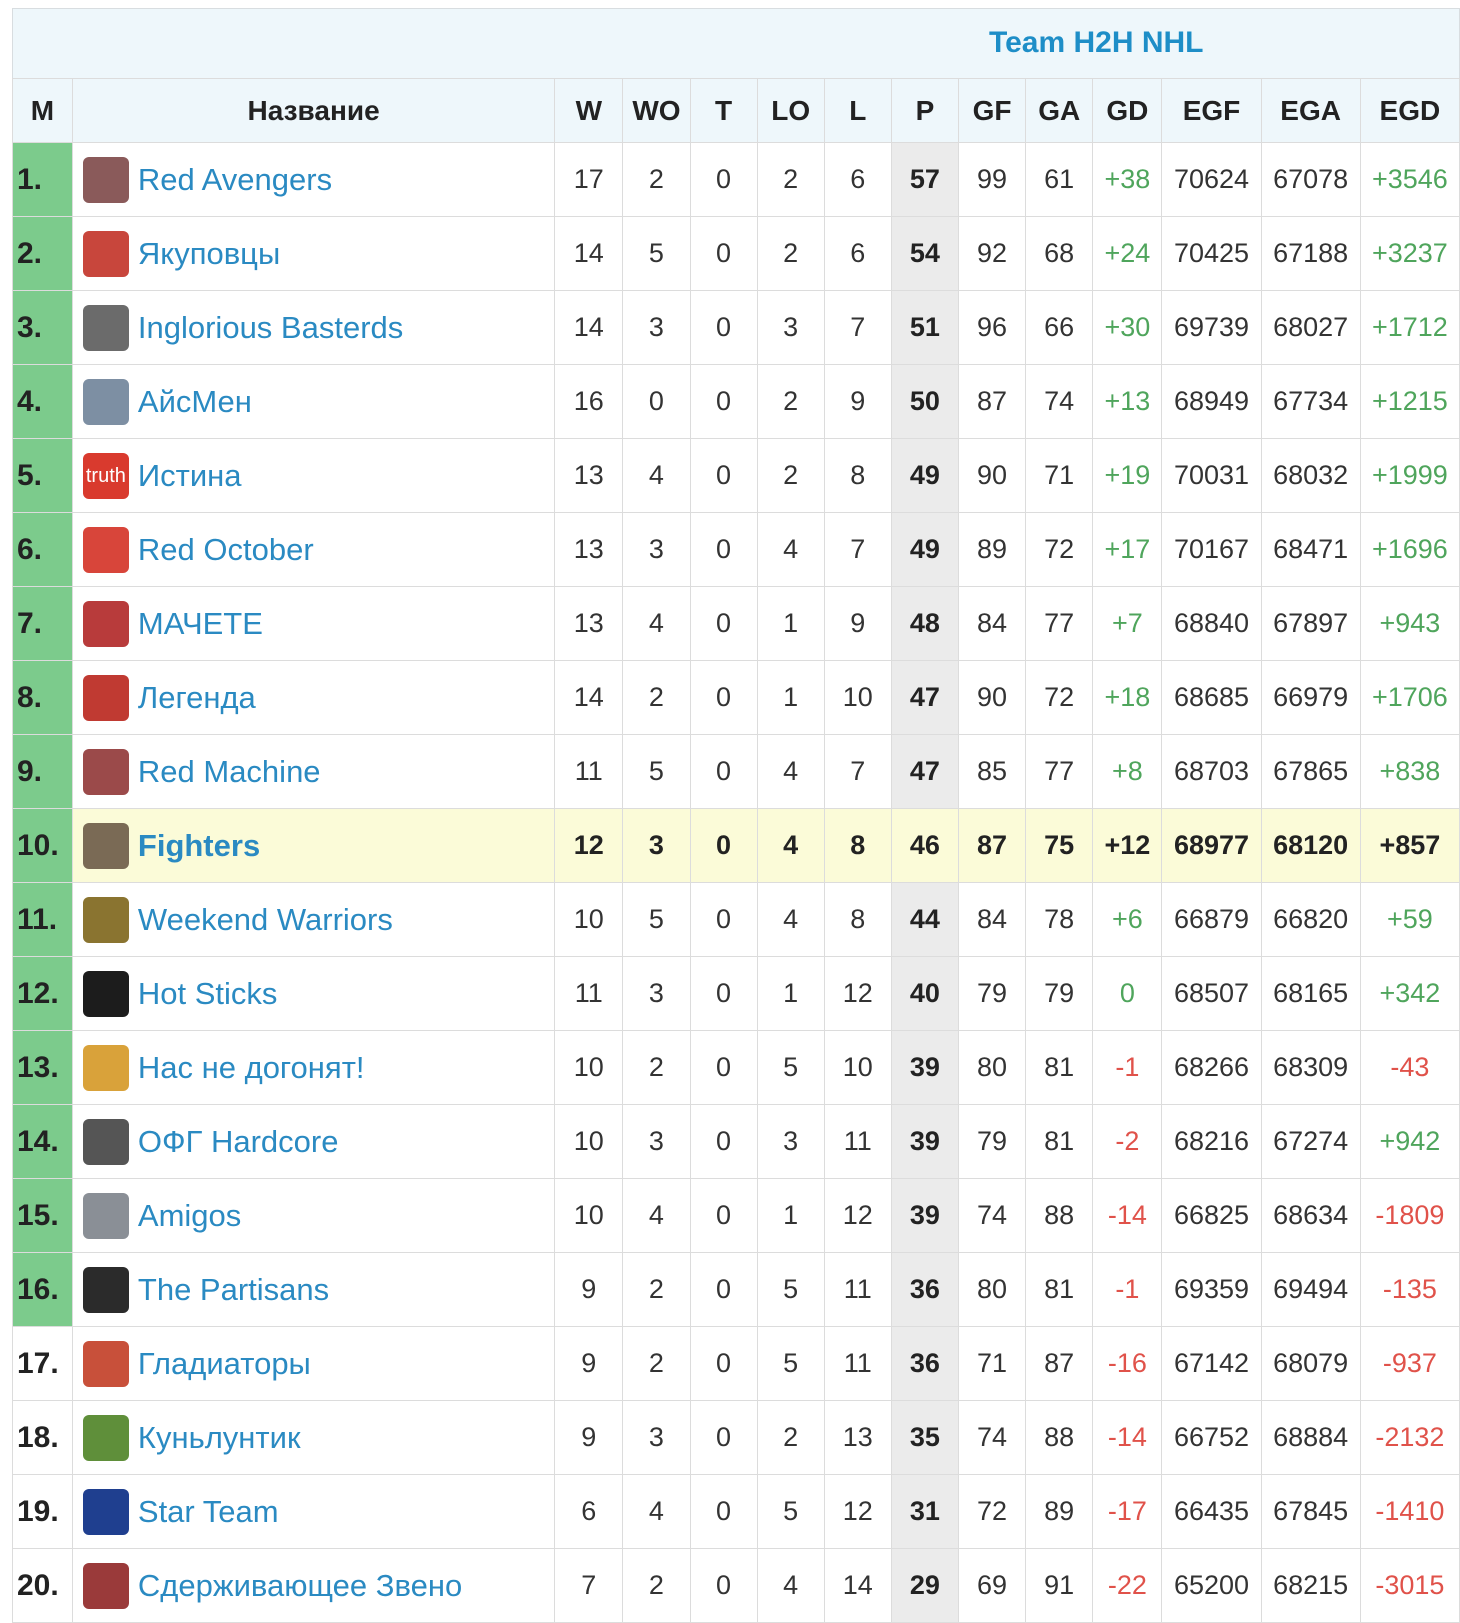 The height and width of the screenshot is (1623, 1460). What do you see at coordinates (1310, 1289) in the screenshot?
I see `ega-cell: 69494` at bounding box center [1310, 1289].